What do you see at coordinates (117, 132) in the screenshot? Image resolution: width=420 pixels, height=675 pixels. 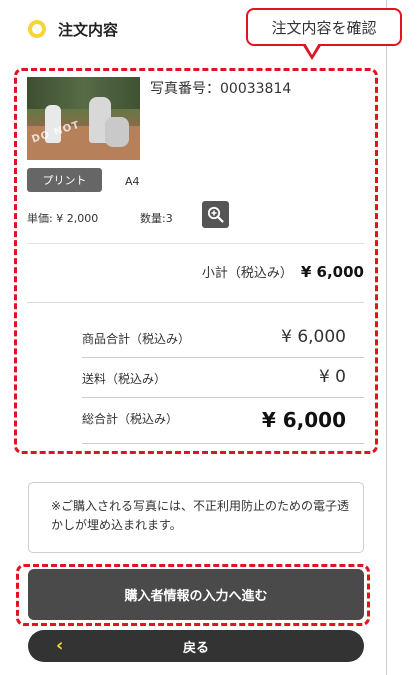 I see `photo-player` at bounding box center [117, 132].